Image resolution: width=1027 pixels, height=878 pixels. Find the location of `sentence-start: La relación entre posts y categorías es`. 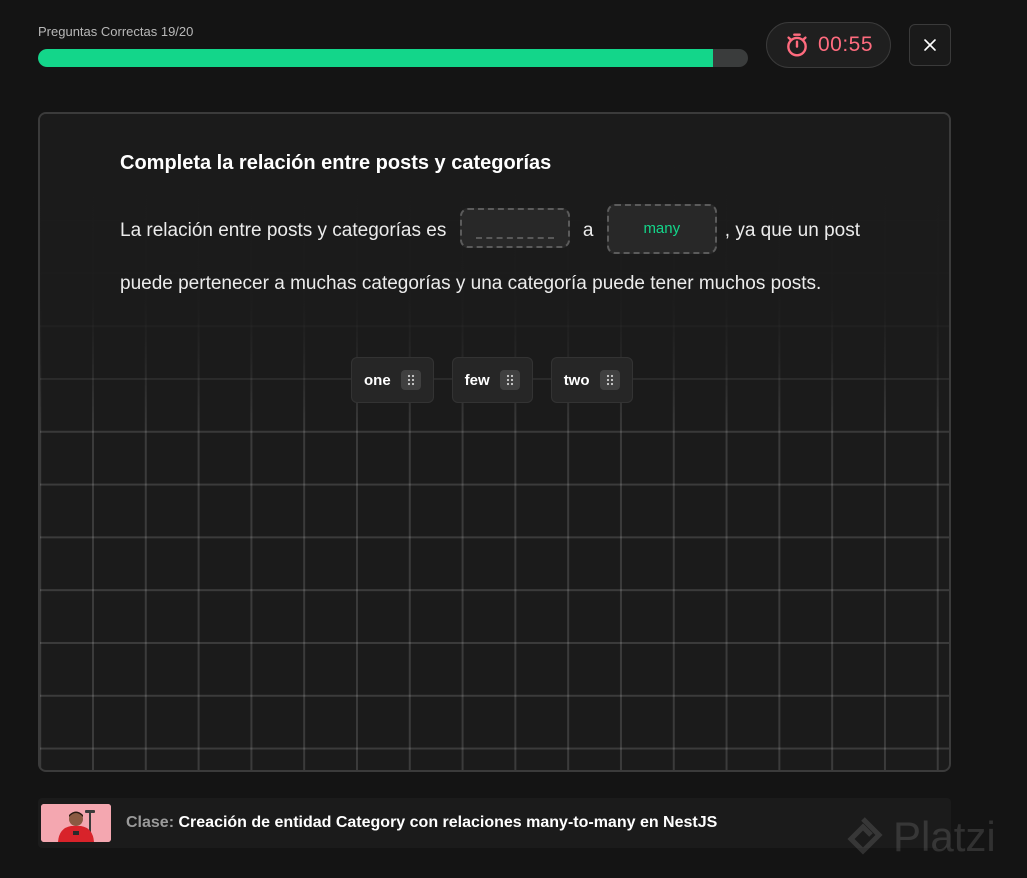

sentence-start: La relación entre posts y categorías es is located at coordinates (283, 230).